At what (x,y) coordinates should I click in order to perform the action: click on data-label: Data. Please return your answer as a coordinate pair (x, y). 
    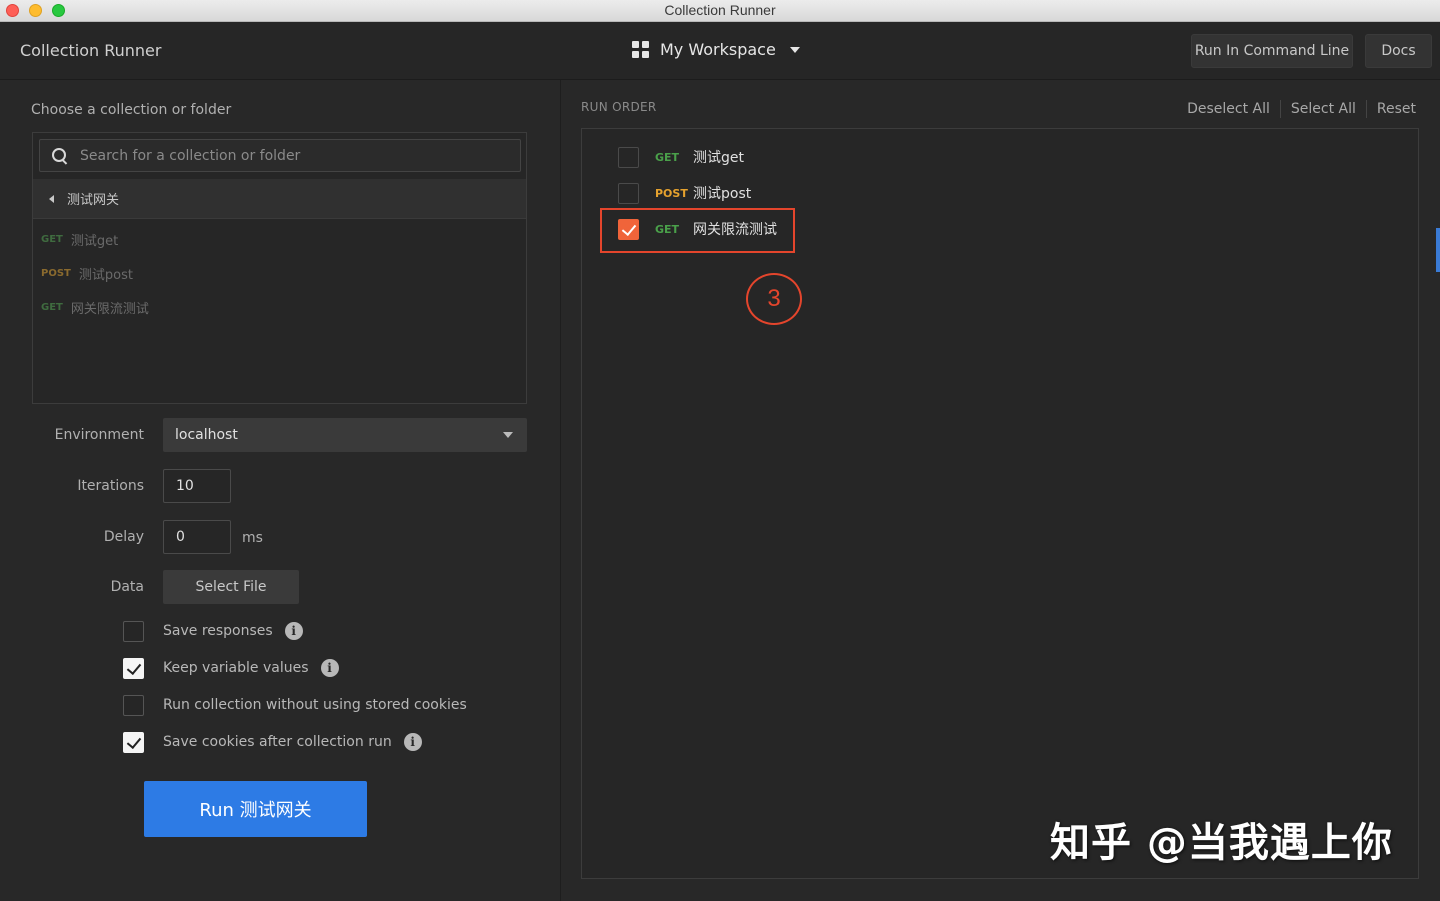
    Looking at the image, I should click on (127, 587).